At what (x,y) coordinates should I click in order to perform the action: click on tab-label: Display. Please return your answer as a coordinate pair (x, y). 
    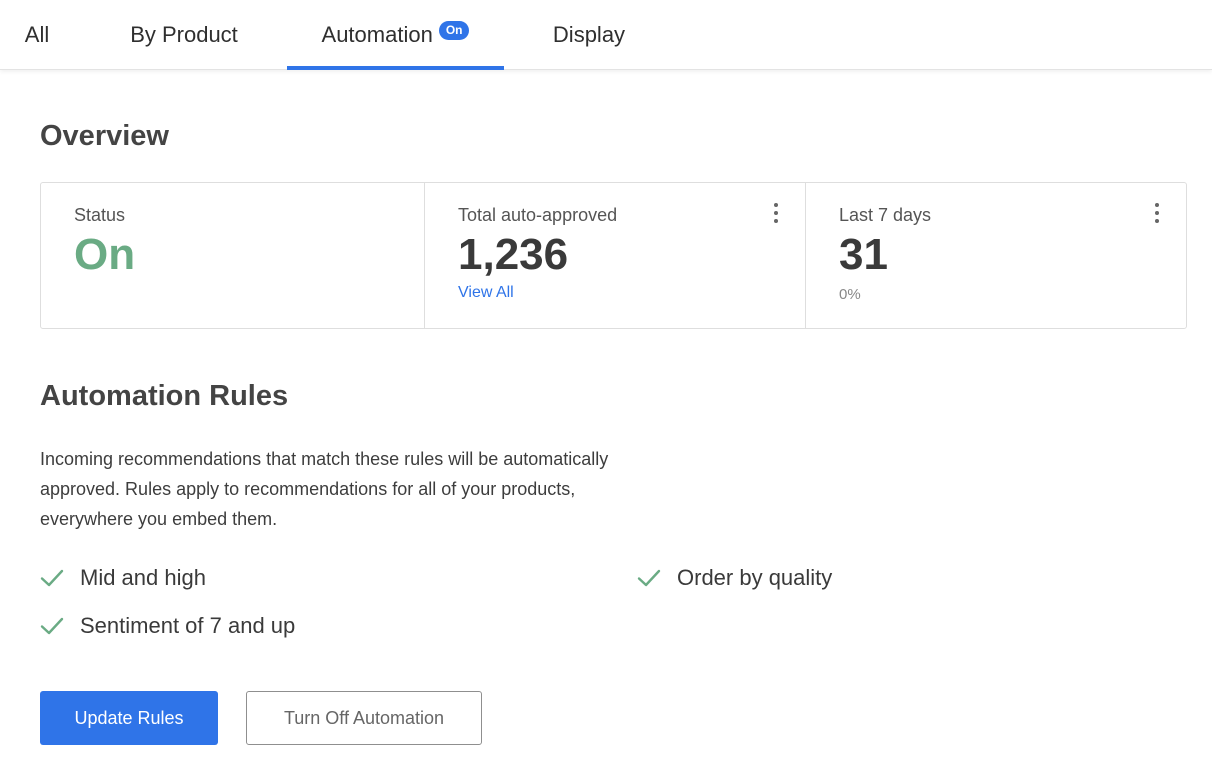
    Looking at the image, I should click on (589, 34).